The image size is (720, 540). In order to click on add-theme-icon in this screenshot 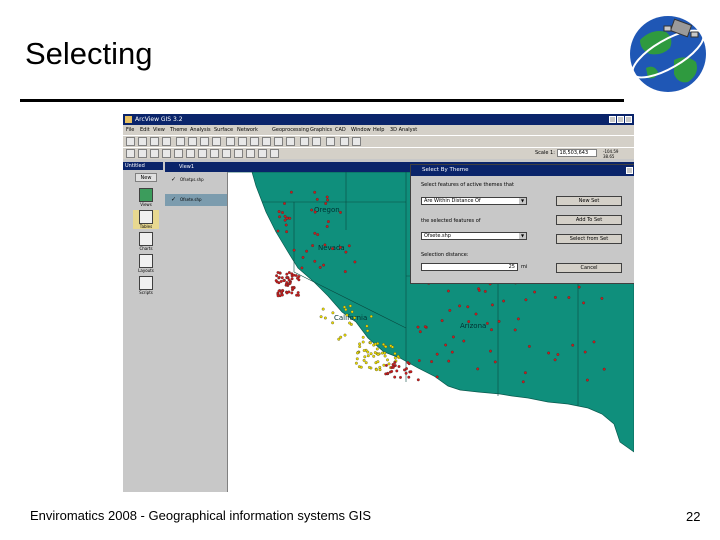, I will do `click(142, 141)`.